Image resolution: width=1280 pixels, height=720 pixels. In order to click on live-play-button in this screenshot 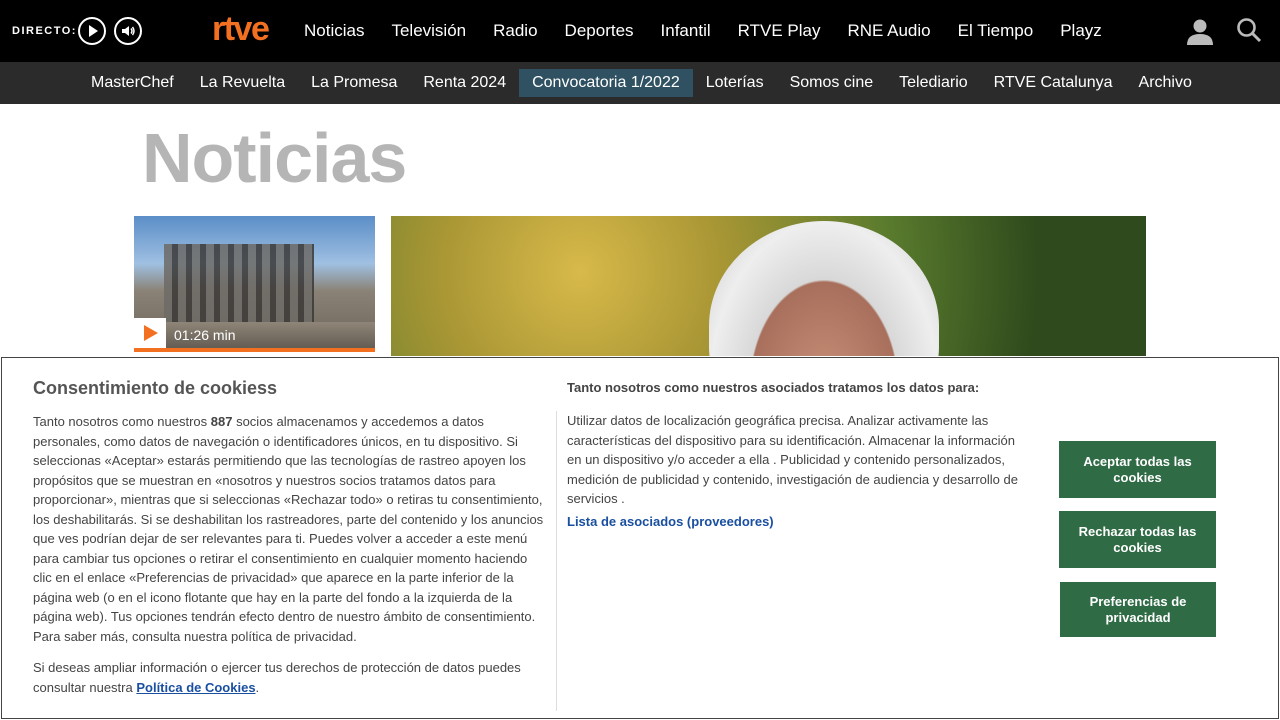, I will do `click(92, 31)`.